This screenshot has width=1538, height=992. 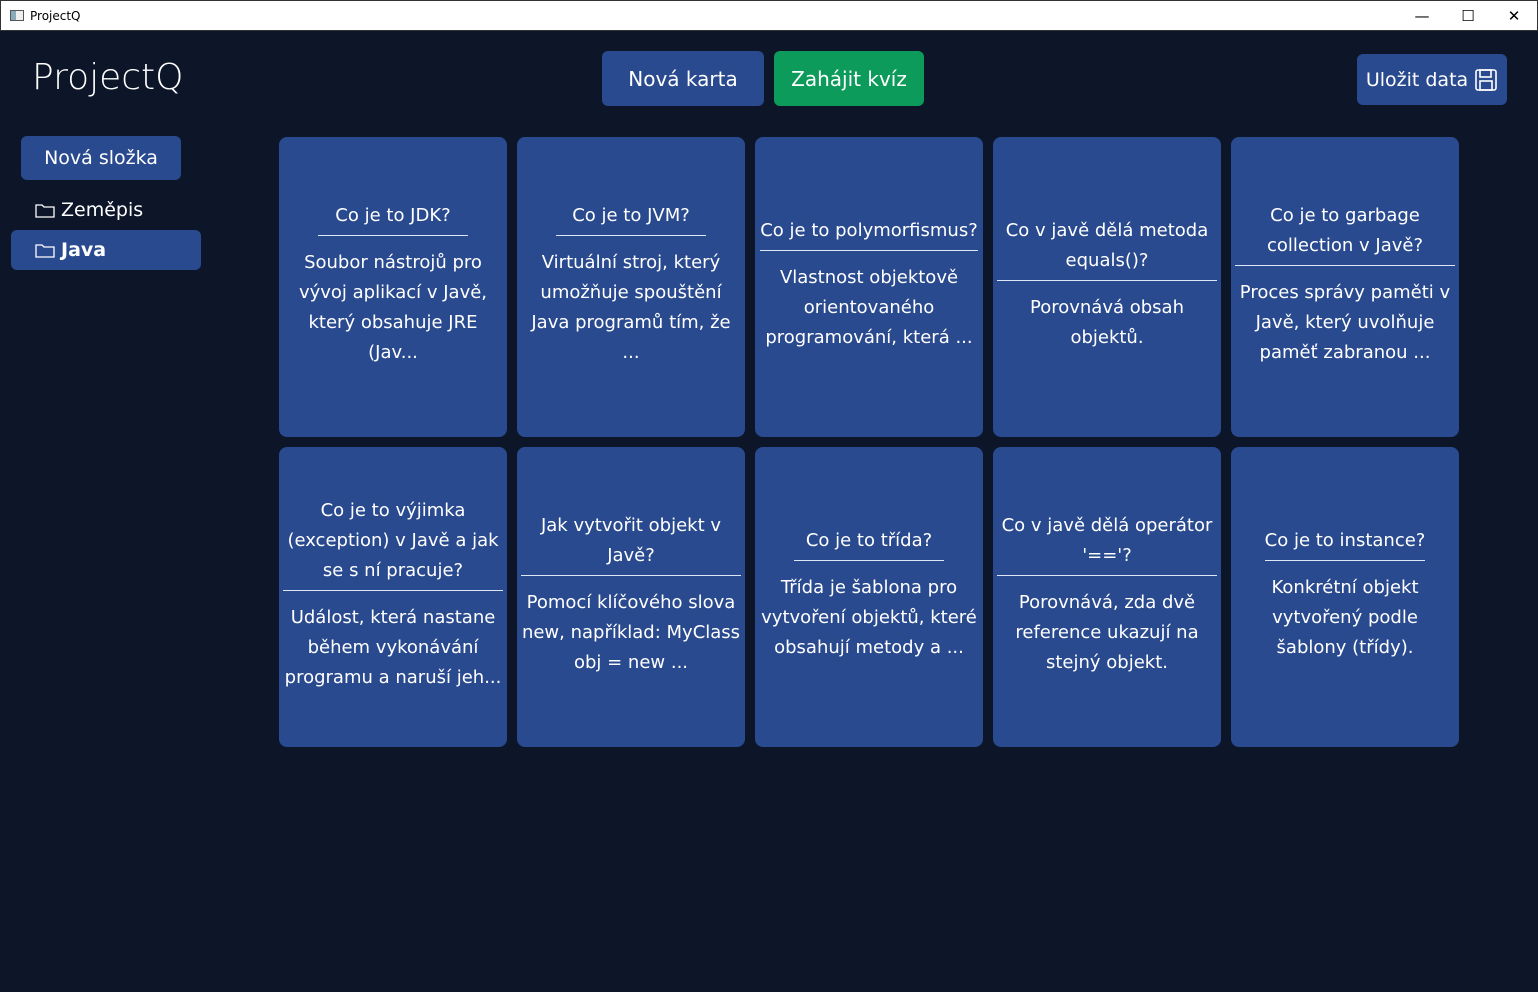 What do you see at coordinates (1514, 15) in the screenshot?
I see `close-icon: ✕` at bounding box center [1514, 15].